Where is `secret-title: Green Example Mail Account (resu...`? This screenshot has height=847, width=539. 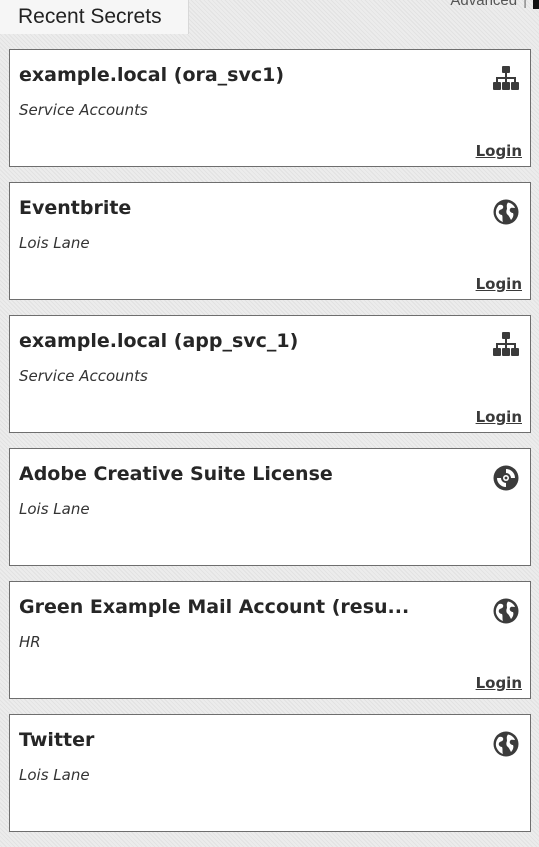
secret-title: Green Example Mail Account (resu... is located at coordinates (239, 607).